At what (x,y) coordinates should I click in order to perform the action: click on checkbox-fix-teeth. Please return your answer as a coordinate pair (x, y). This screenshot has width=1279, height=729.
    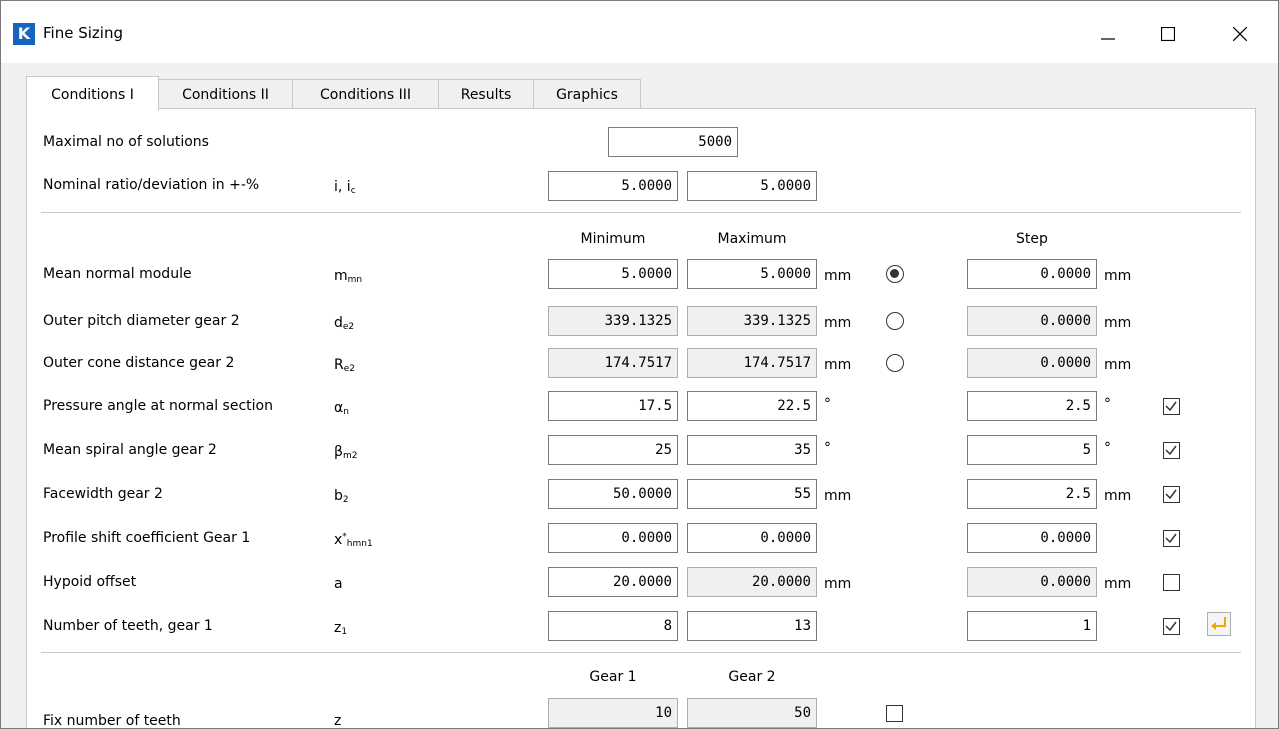
    Looking at the image, I should click on (894, 713).